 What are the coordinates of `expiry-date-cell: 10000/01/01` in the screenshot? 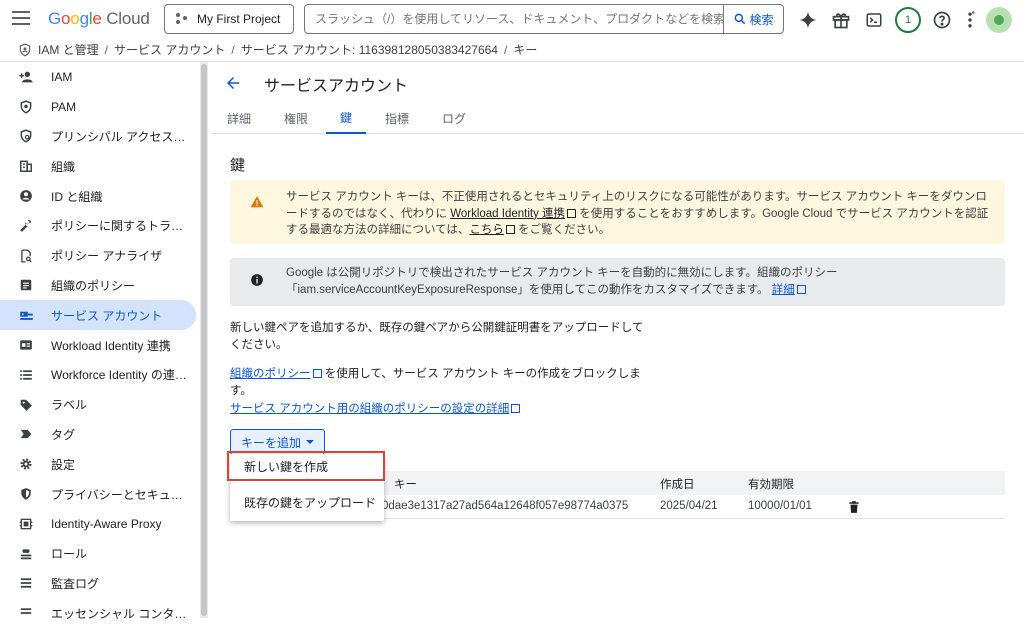 It's located at (780, 506).